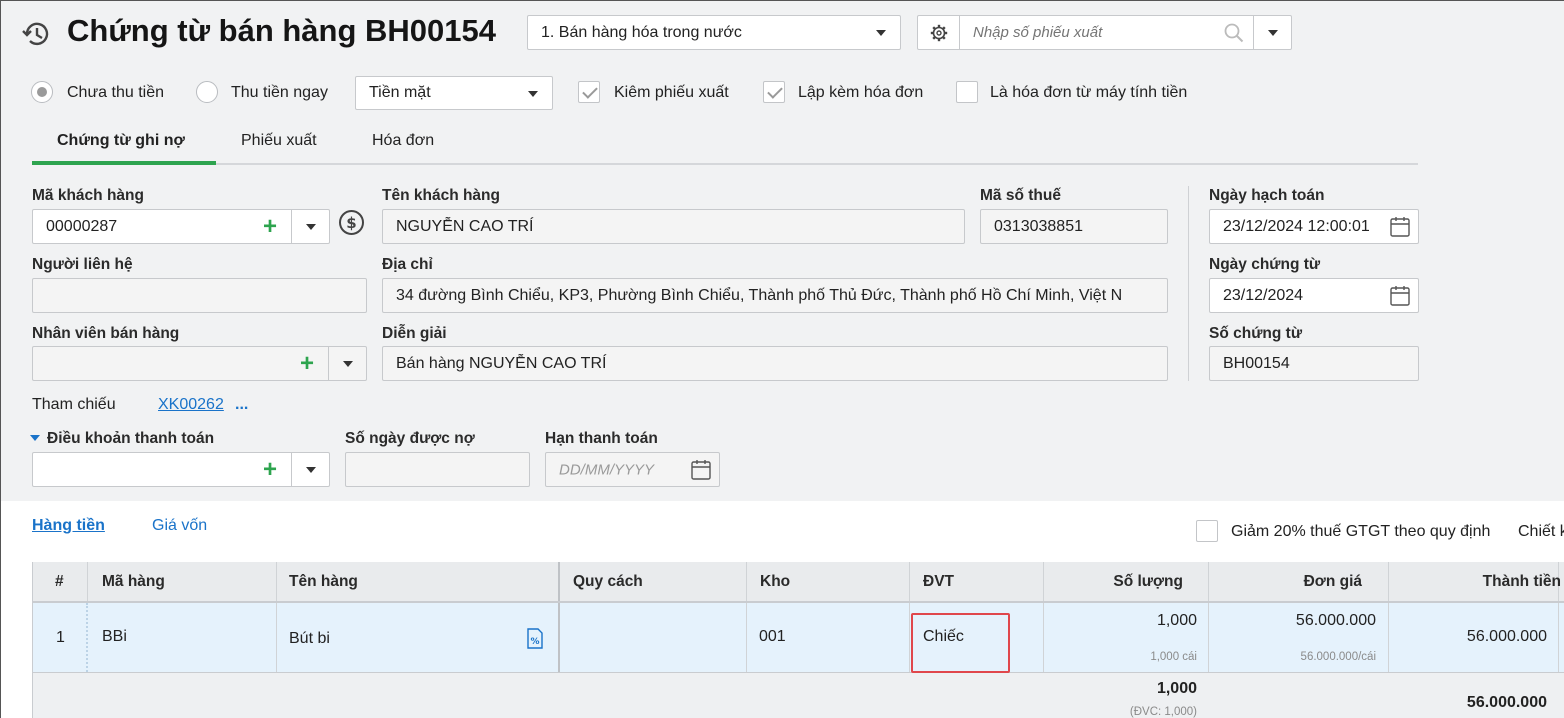  I want to click on vat-reduction-label: Giảm 20% thuế GTGT theo quy định, so click(1361, 531).